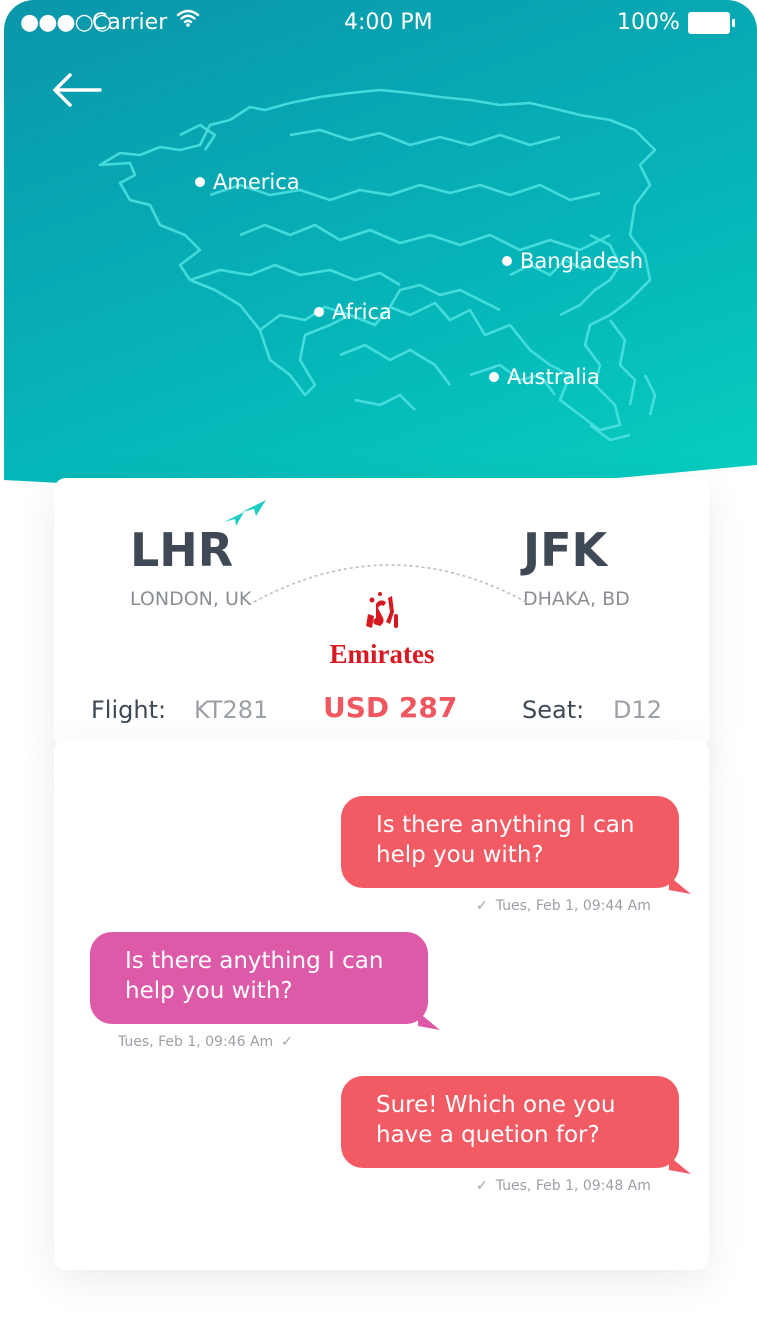 The image size is (757, 1336). Describe the element at coordinates (362, 312) in the screenshot. I see `city-label: Africa` at that location.